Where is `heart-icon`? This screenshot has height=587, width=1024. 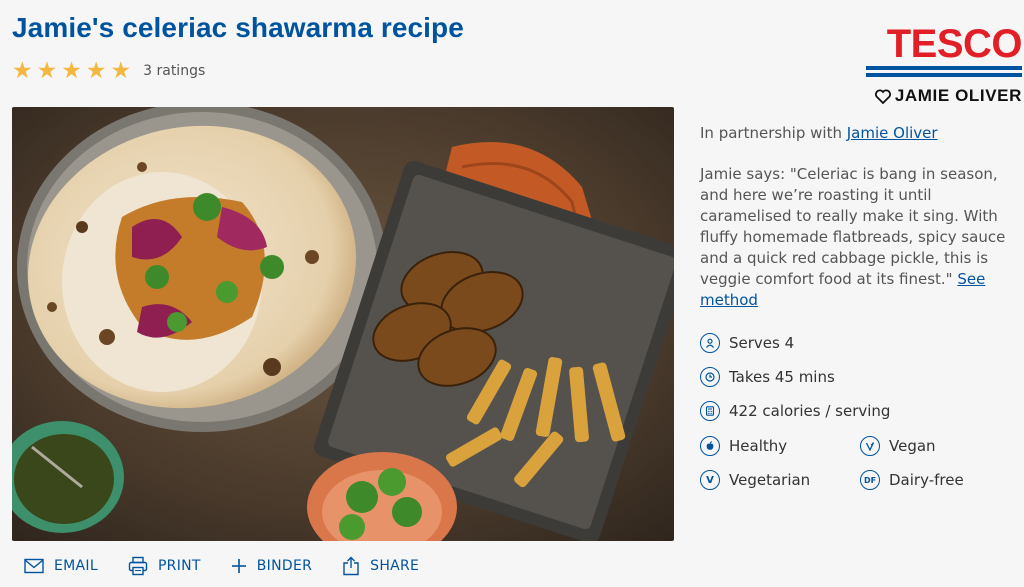 heart-icon is located at coordinates (882, 96).